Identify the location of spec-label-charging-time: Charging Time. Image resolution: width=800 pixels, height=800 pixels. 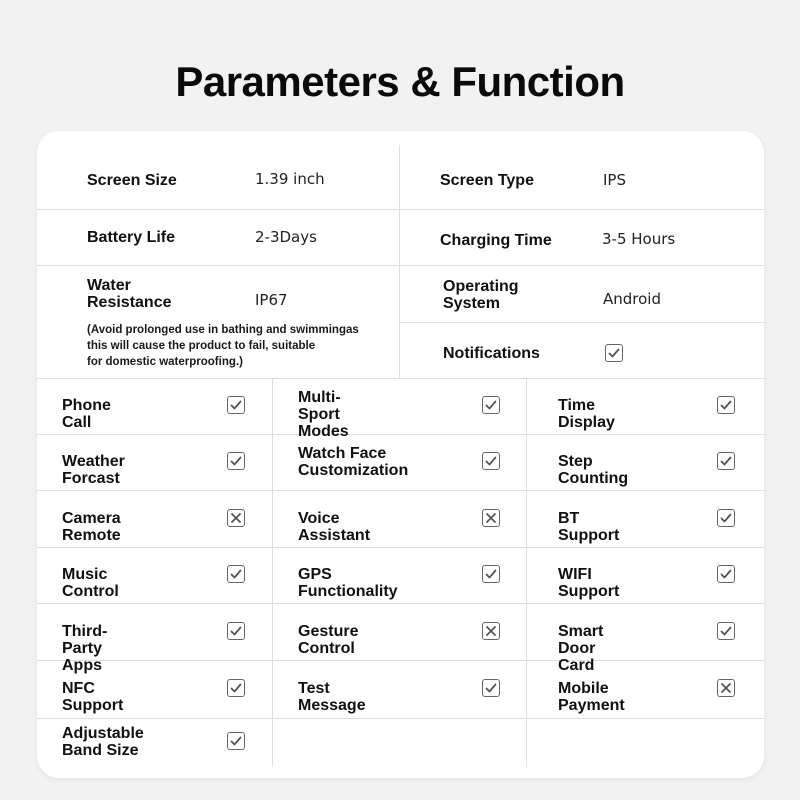
(496, 240).